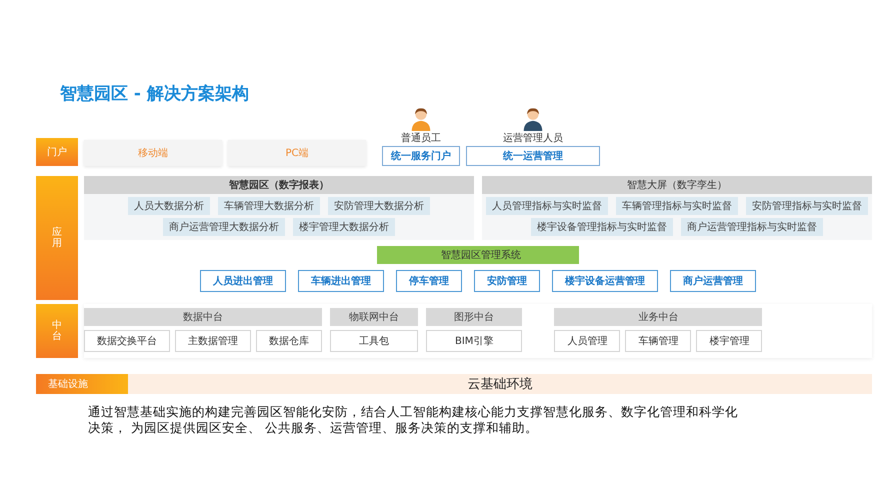 The height and width of the screenshot is (487, 894). What do you see at coordinates (474, 317) in the screenshot?
I see `group-title: 图形中台` at bounding box center [474, 317].